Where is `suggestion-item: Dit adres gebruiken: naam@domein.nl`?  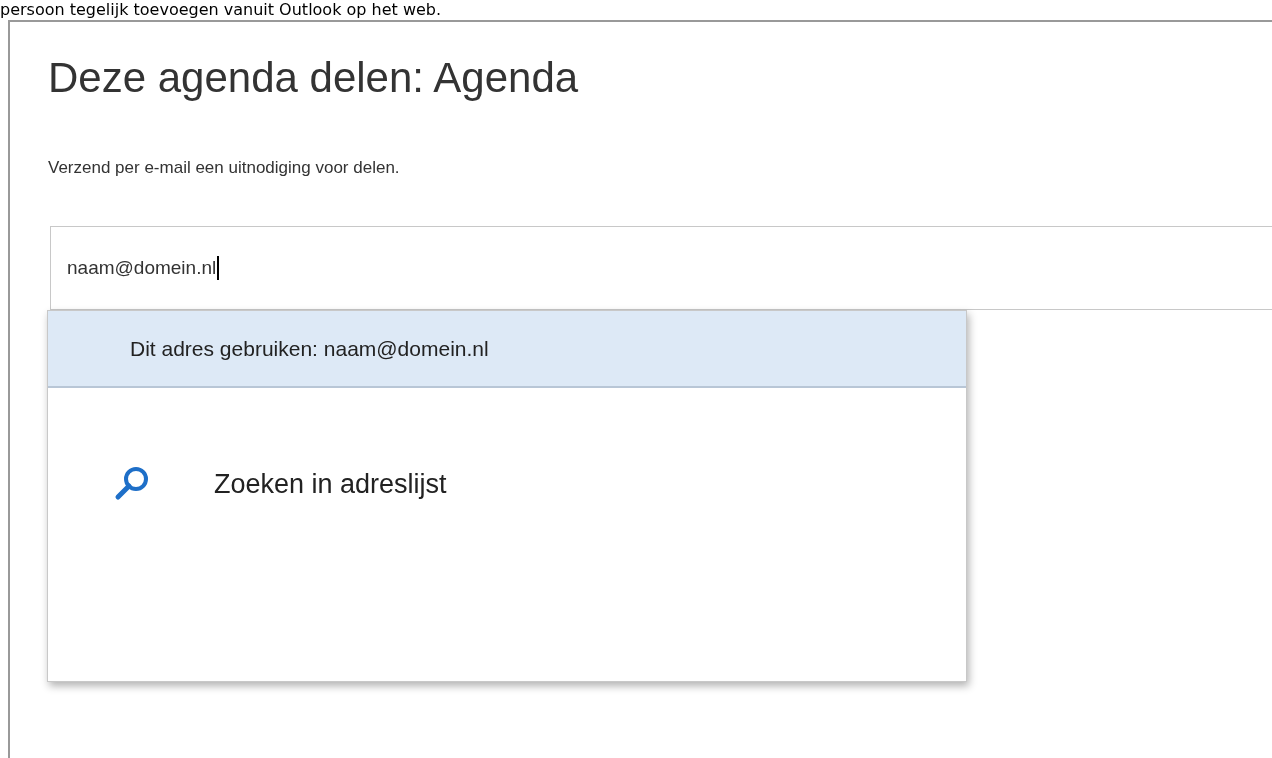 suggestion-item: Dit adres gebruiken: naam@domein.nl is located at coordinates (507, 349).